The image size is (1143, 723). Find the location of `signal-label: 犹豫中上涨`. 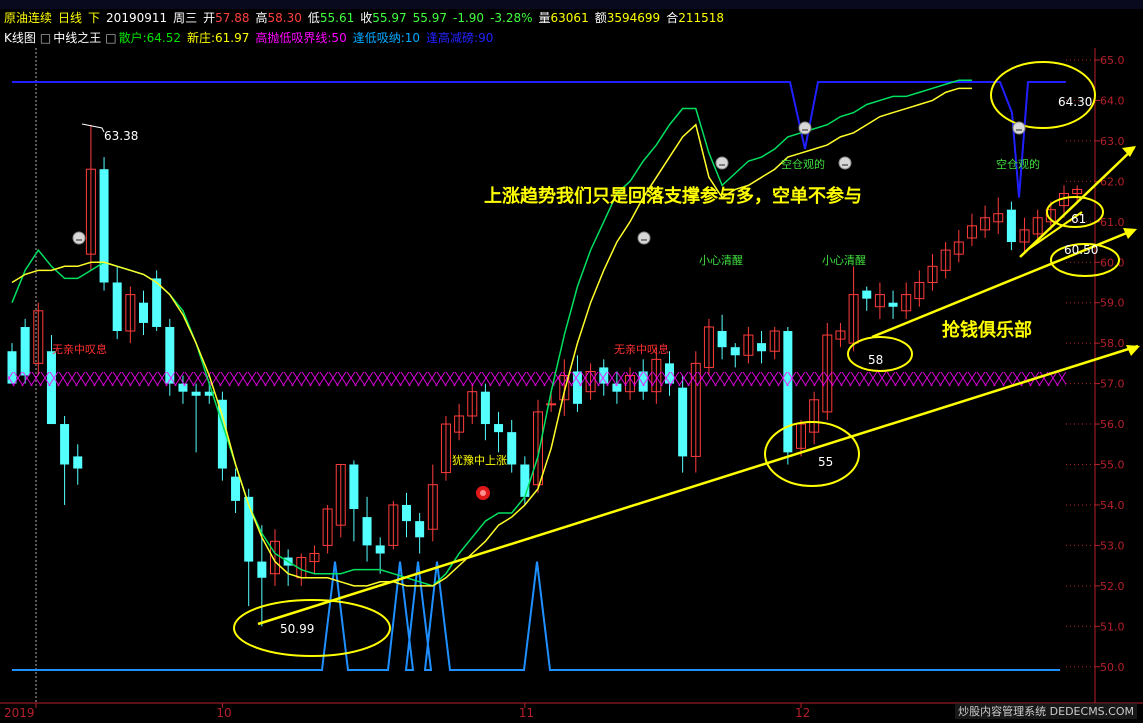

signal-label: 犹豫中上涨 is located at coordinates (479, 460).